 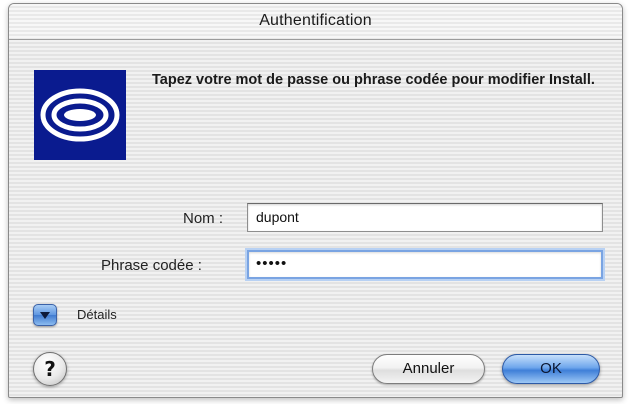 What do you see at coordinates (551, 369) in the screenshot?
I see `ok-button: OK` at bounding box center [551, 369].